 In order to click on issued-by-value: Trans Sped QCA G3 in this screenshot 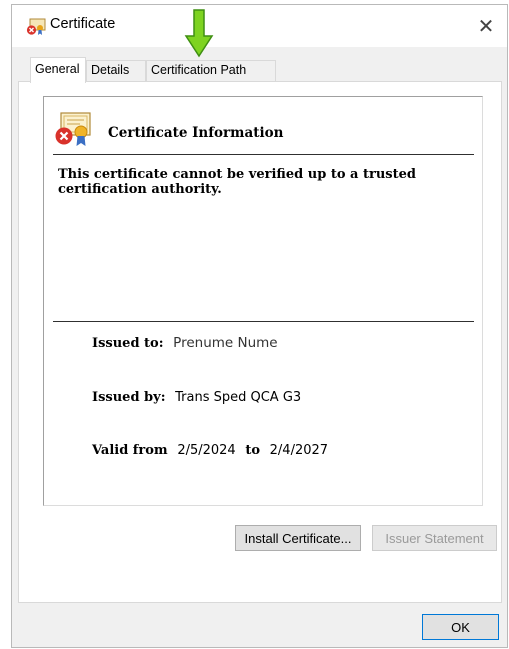, I will do `click(238, 397)`.